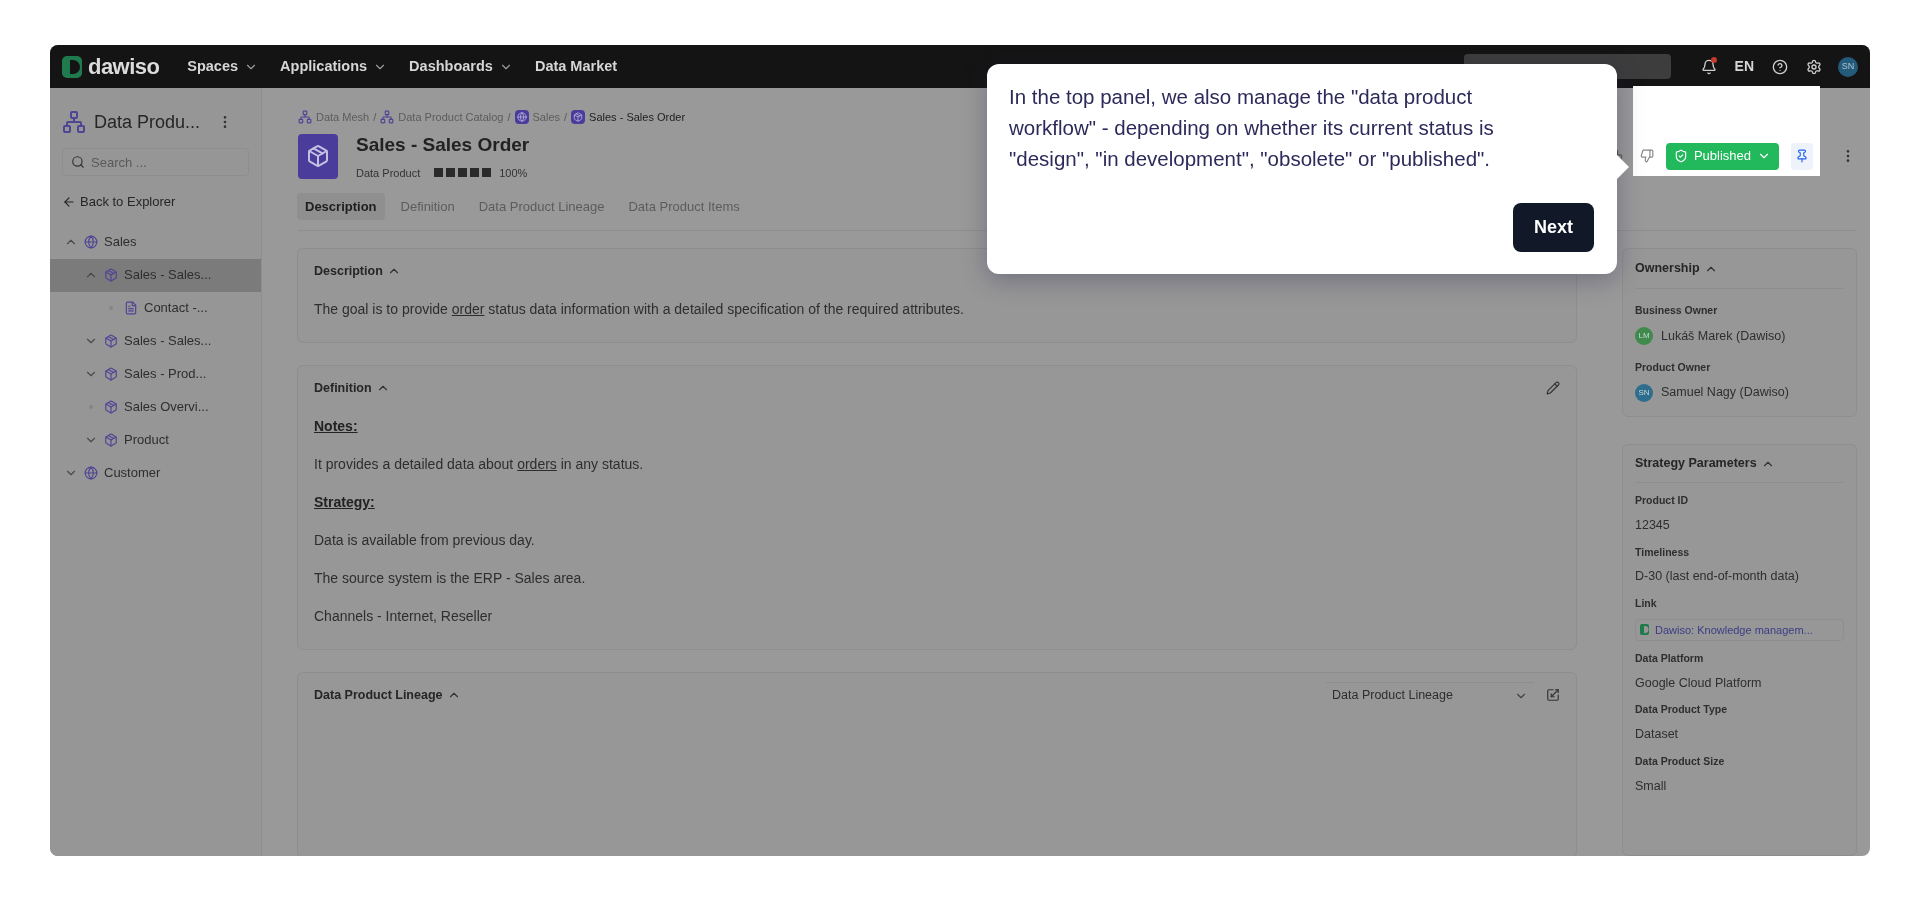 The height and width of the screenshot is (901, 1920). What do you see at coordinates (1670, 658) in the screenshot?
I see `field-label: Data Platform` at bounding box center [1670, 658].